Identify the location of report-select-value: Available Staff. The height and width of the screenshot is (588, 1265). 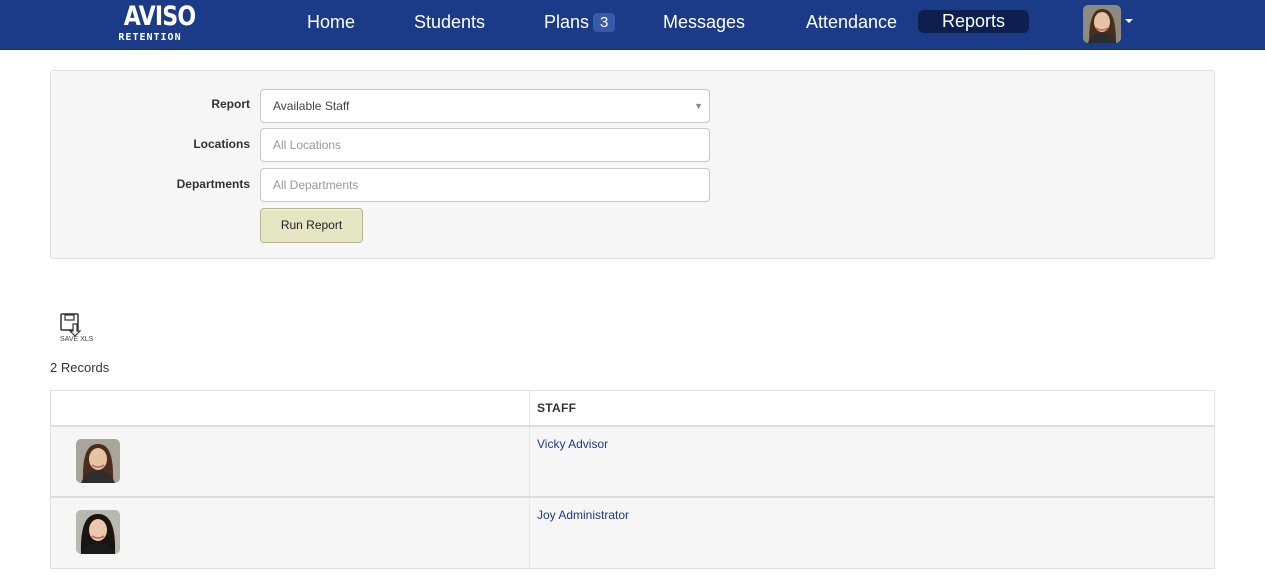
(311, 106).